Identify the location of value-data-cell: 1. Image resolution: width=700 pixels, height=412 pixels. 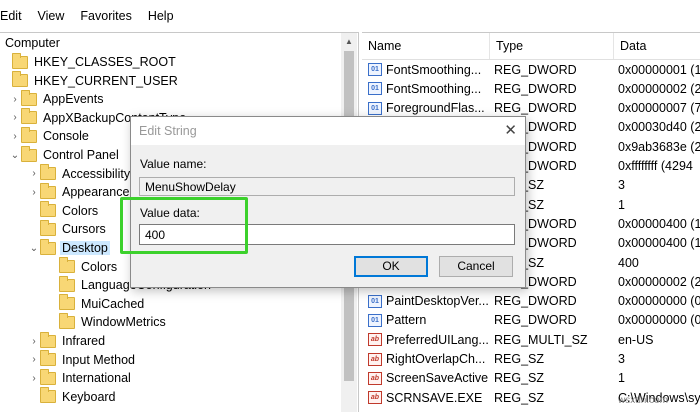
(621, 204).